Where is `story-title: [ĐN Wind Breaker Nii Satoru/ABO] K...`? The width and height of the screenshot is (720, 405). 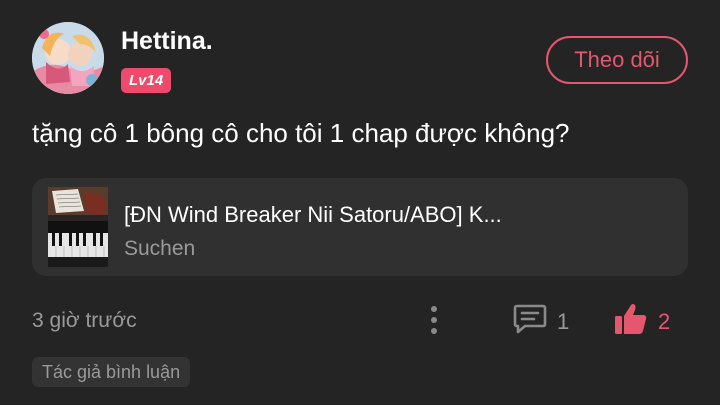
story-title: [ĐN Wind Breaker Nii Satoru/ABO] K... is located at coordinates (313, 214).